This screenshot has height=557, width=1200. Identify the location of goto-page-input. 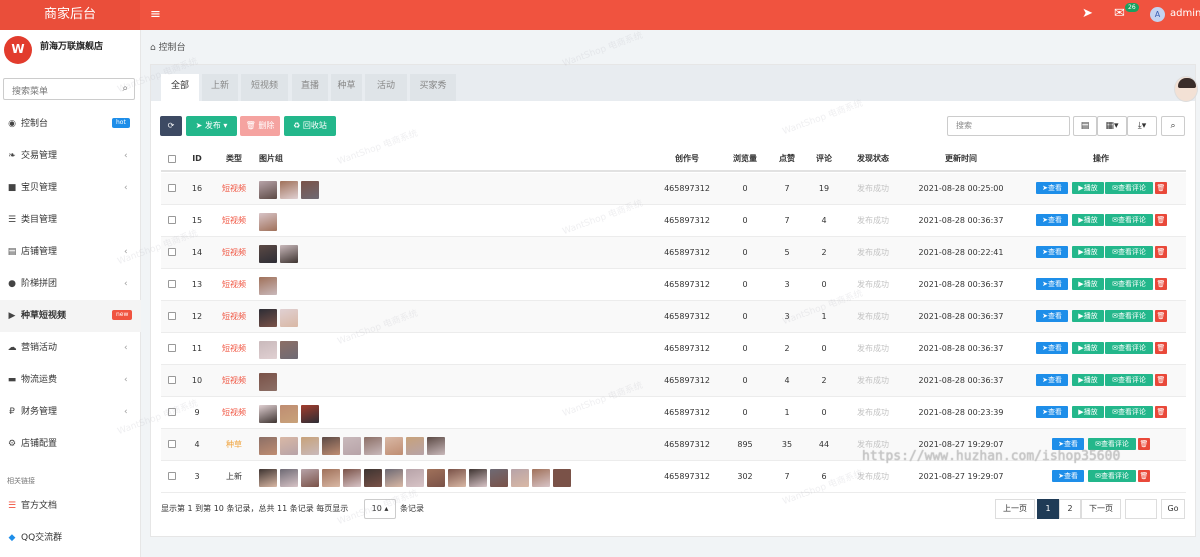
(1141, 509).